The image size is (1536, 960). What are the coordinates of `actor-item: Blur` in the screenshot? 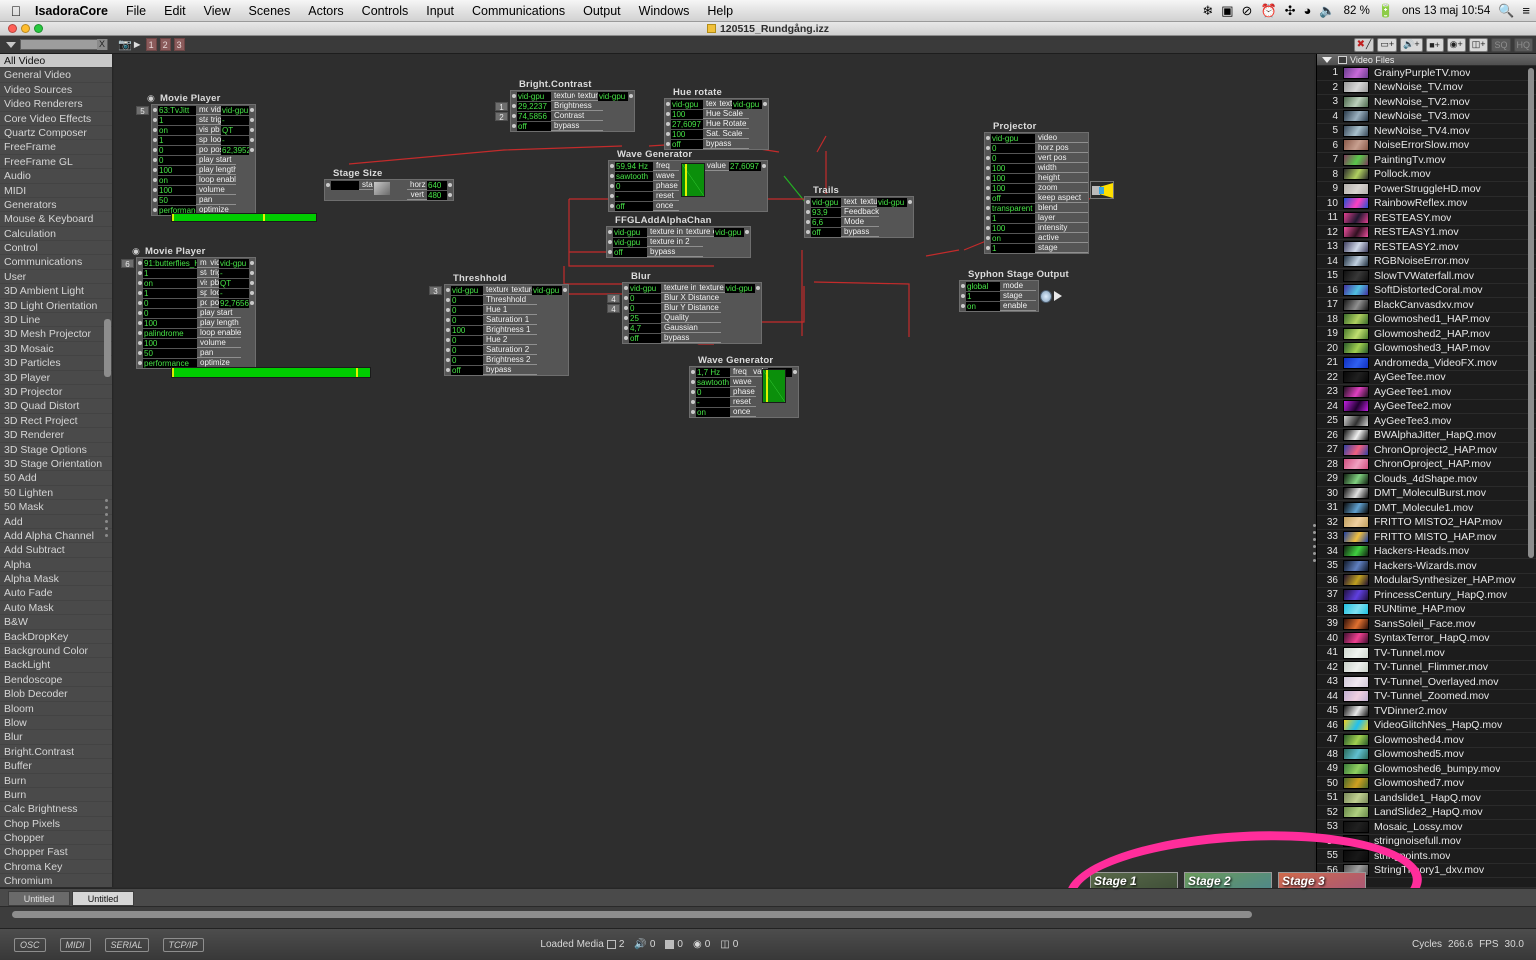 It's located at (56, 737).